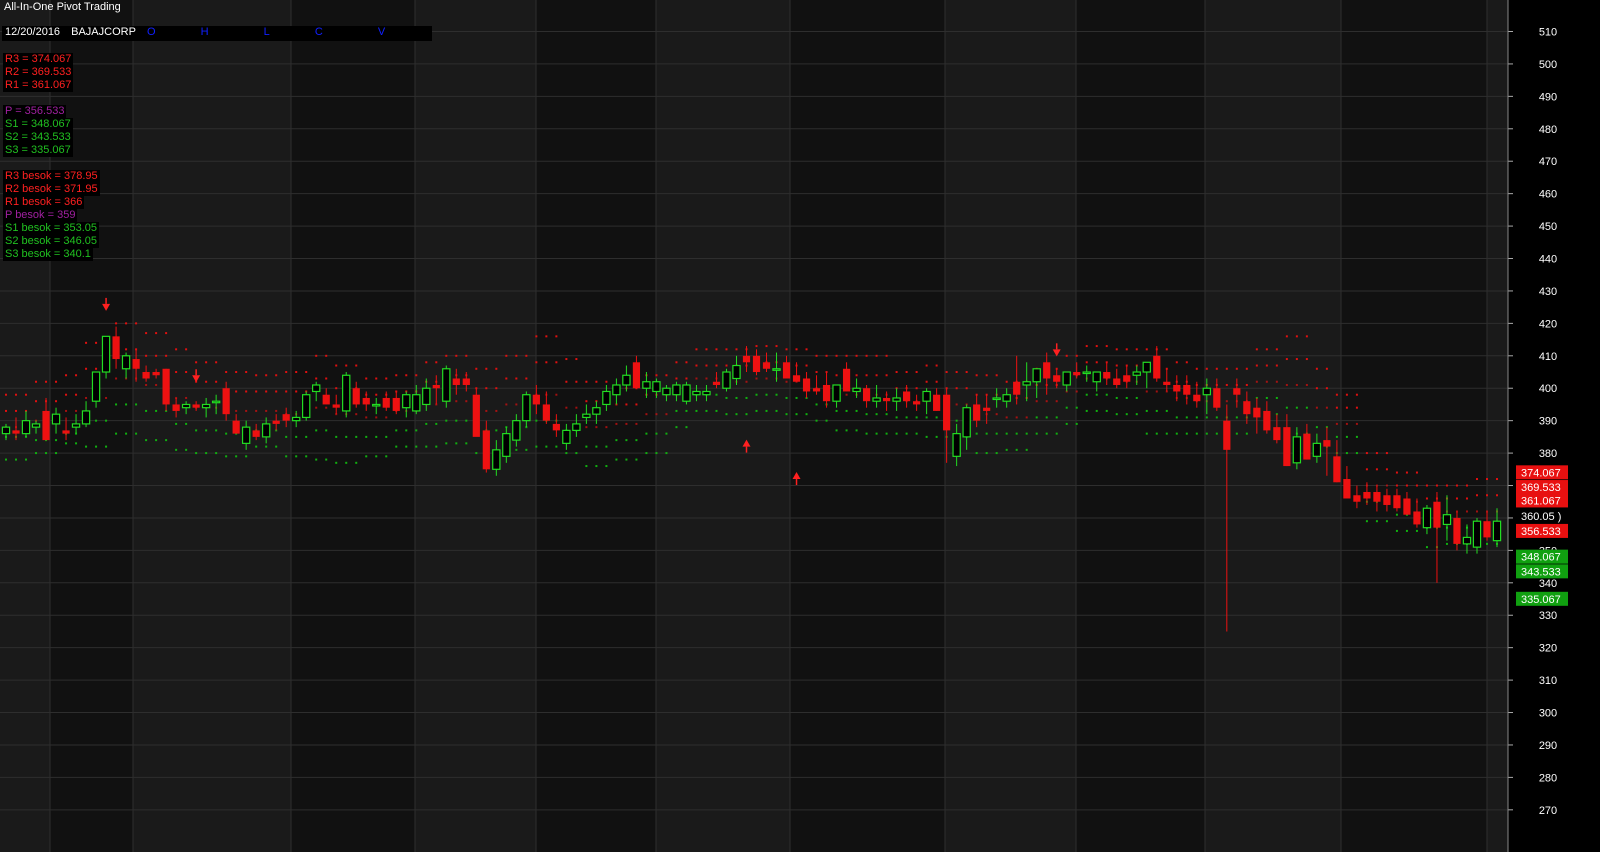  I want to click on price-tag-label: 369.533, so click(1541, 488).